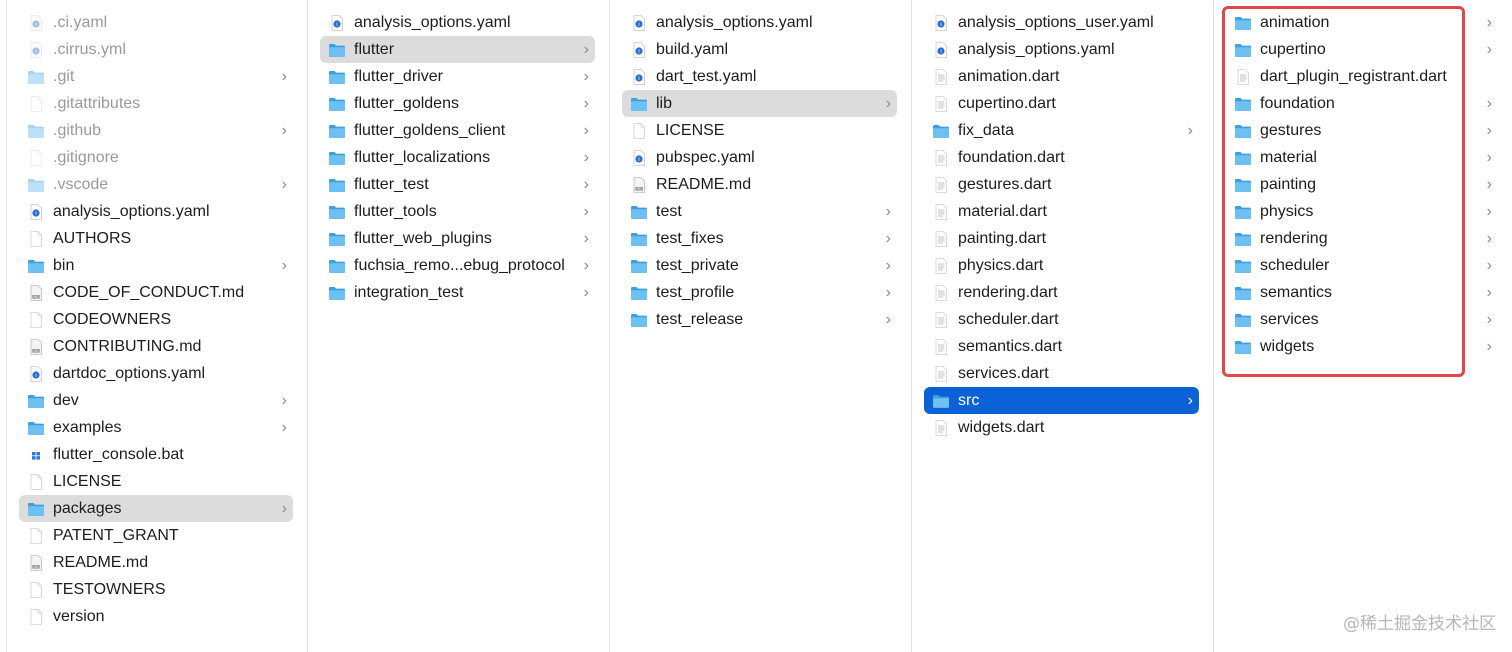 This screenshot has height=652, width=1512. What do you see at coordinates (1061, 184) in the screenshot?
I see `file-row: gestures.dart` at bounding box center [1061, 184].